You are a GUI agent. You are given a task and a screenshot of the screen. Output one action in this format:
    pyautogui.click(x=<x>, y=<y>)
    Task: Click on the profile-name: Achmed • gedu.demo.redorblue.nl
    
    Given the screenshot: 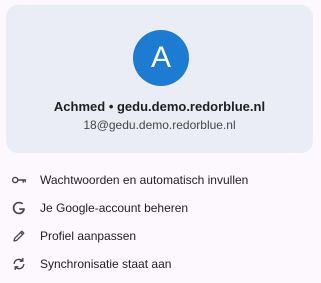 What is the action you would take?
    pyautogui.click(x=159, y=106)
    